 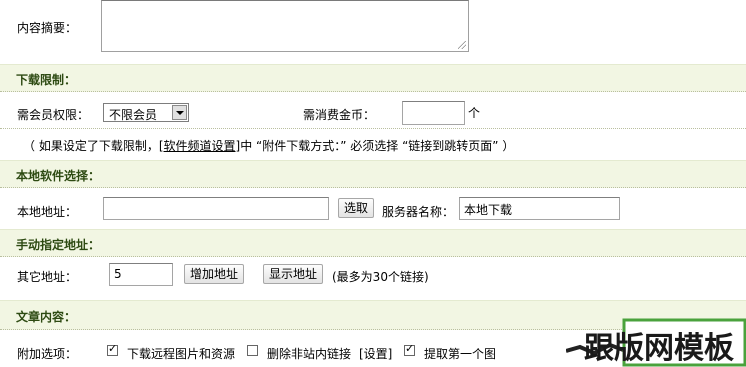 I want to click on watermark-logo: 跟版网模板, so click(x=656, y=342).